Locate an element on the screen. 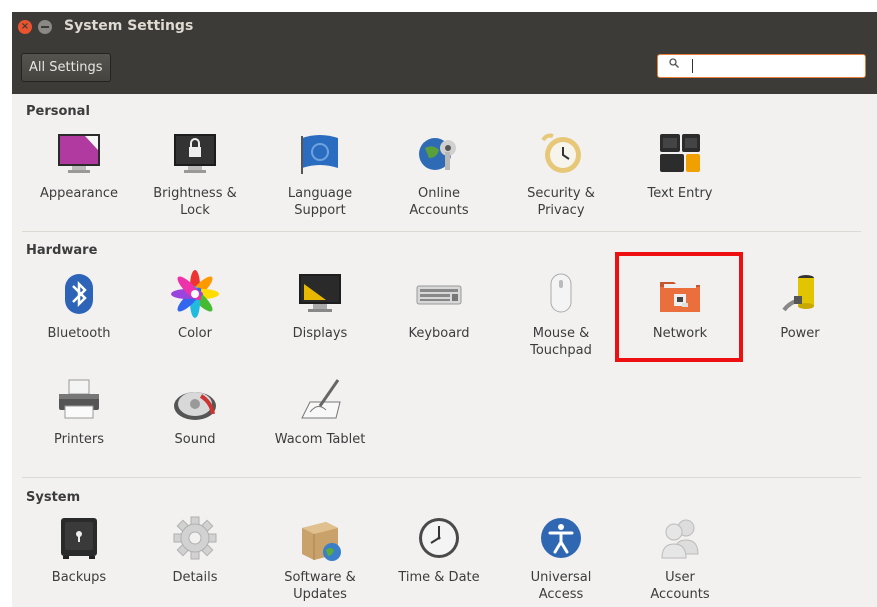  mouse-touchpad-item: Mouse & Touchpad is located at coordinates (561, 314).